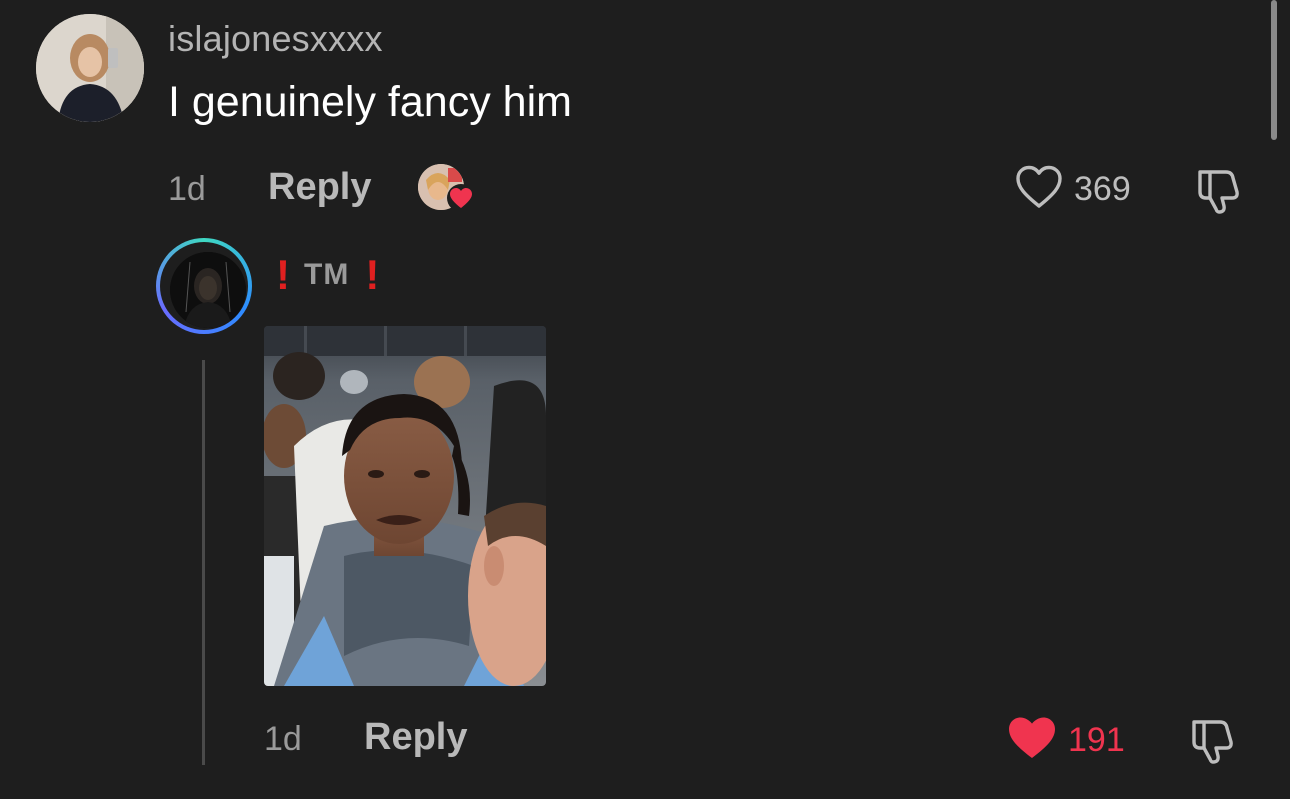 This screenshot has width=1290, height=799. I want to click on heart-outline-icon, so click(1039, 189).